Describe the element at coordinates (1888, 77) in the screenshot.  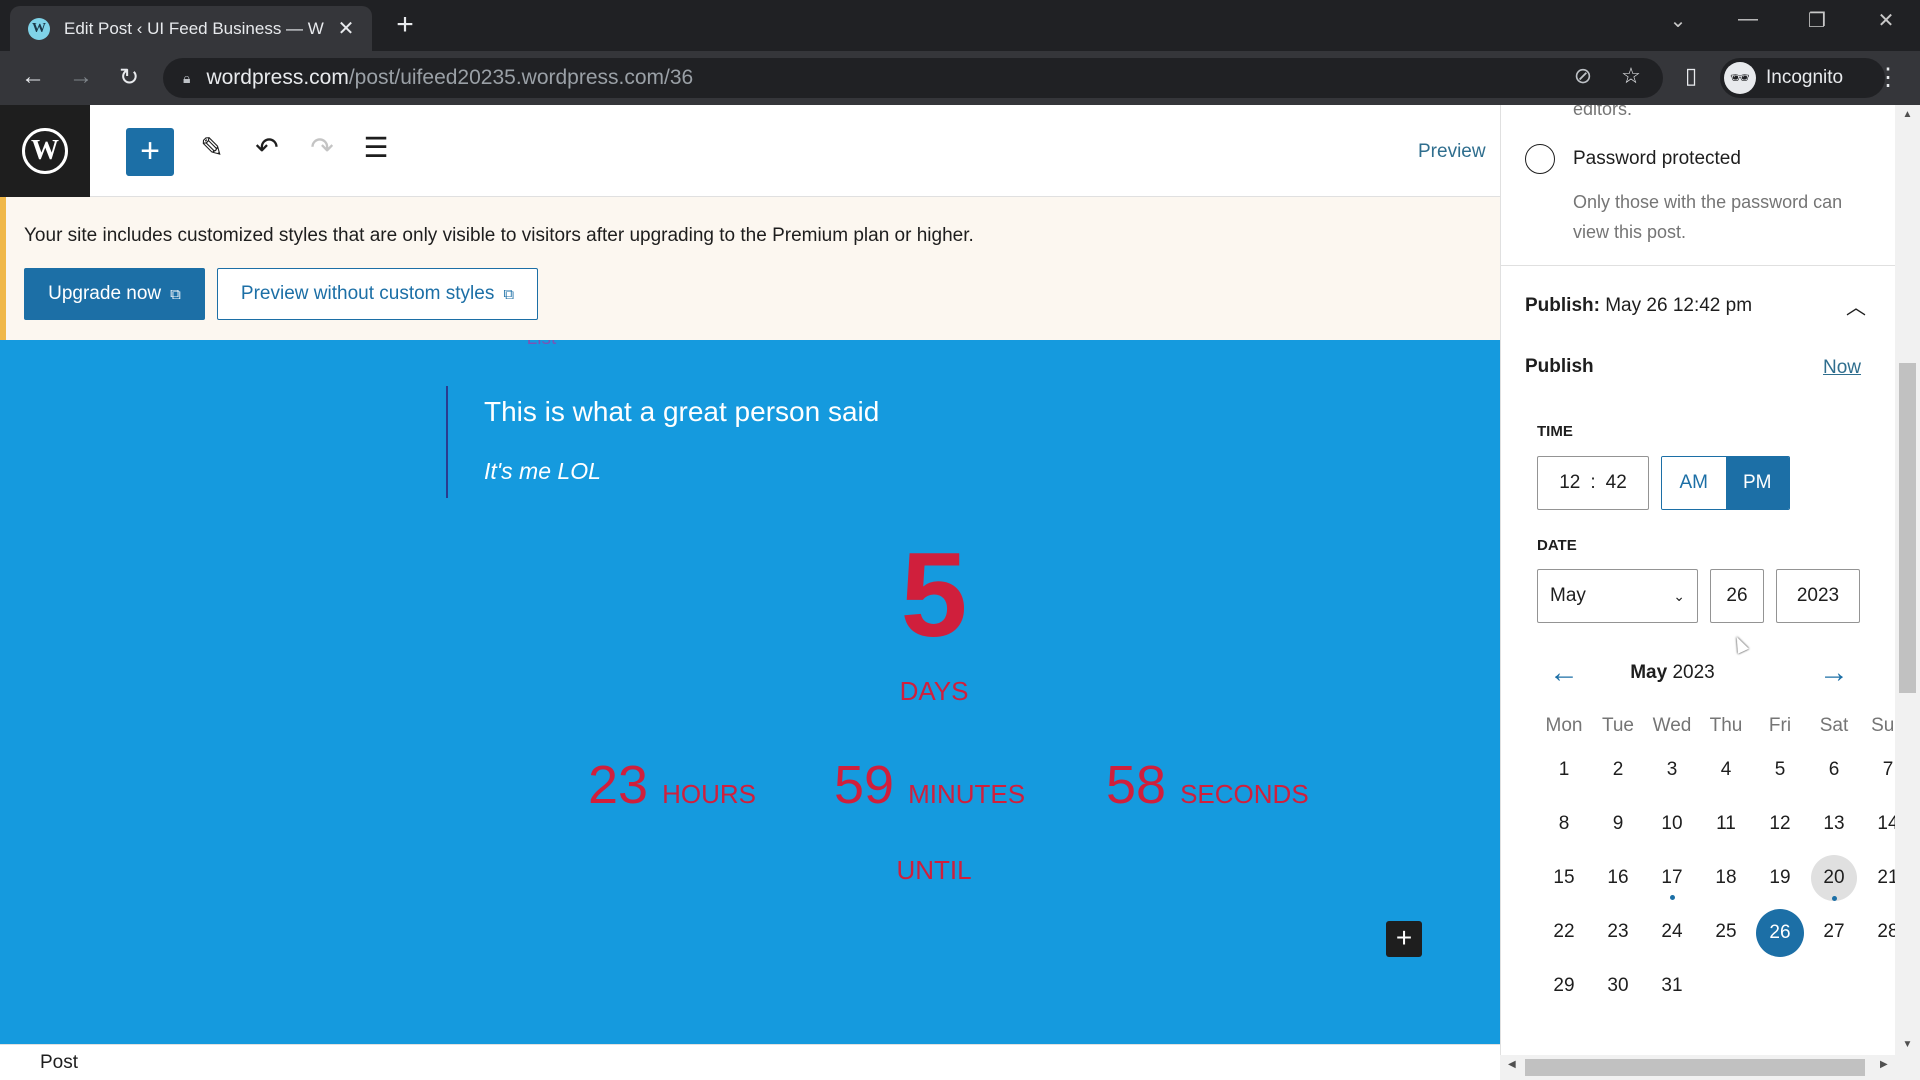
I see `browser-menu-icon: ⋮` at that location.